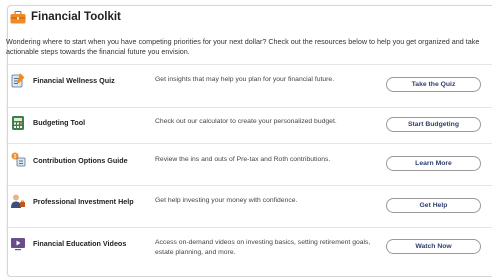  I want to click on get-help-button: Get Help, so click(433, 205).